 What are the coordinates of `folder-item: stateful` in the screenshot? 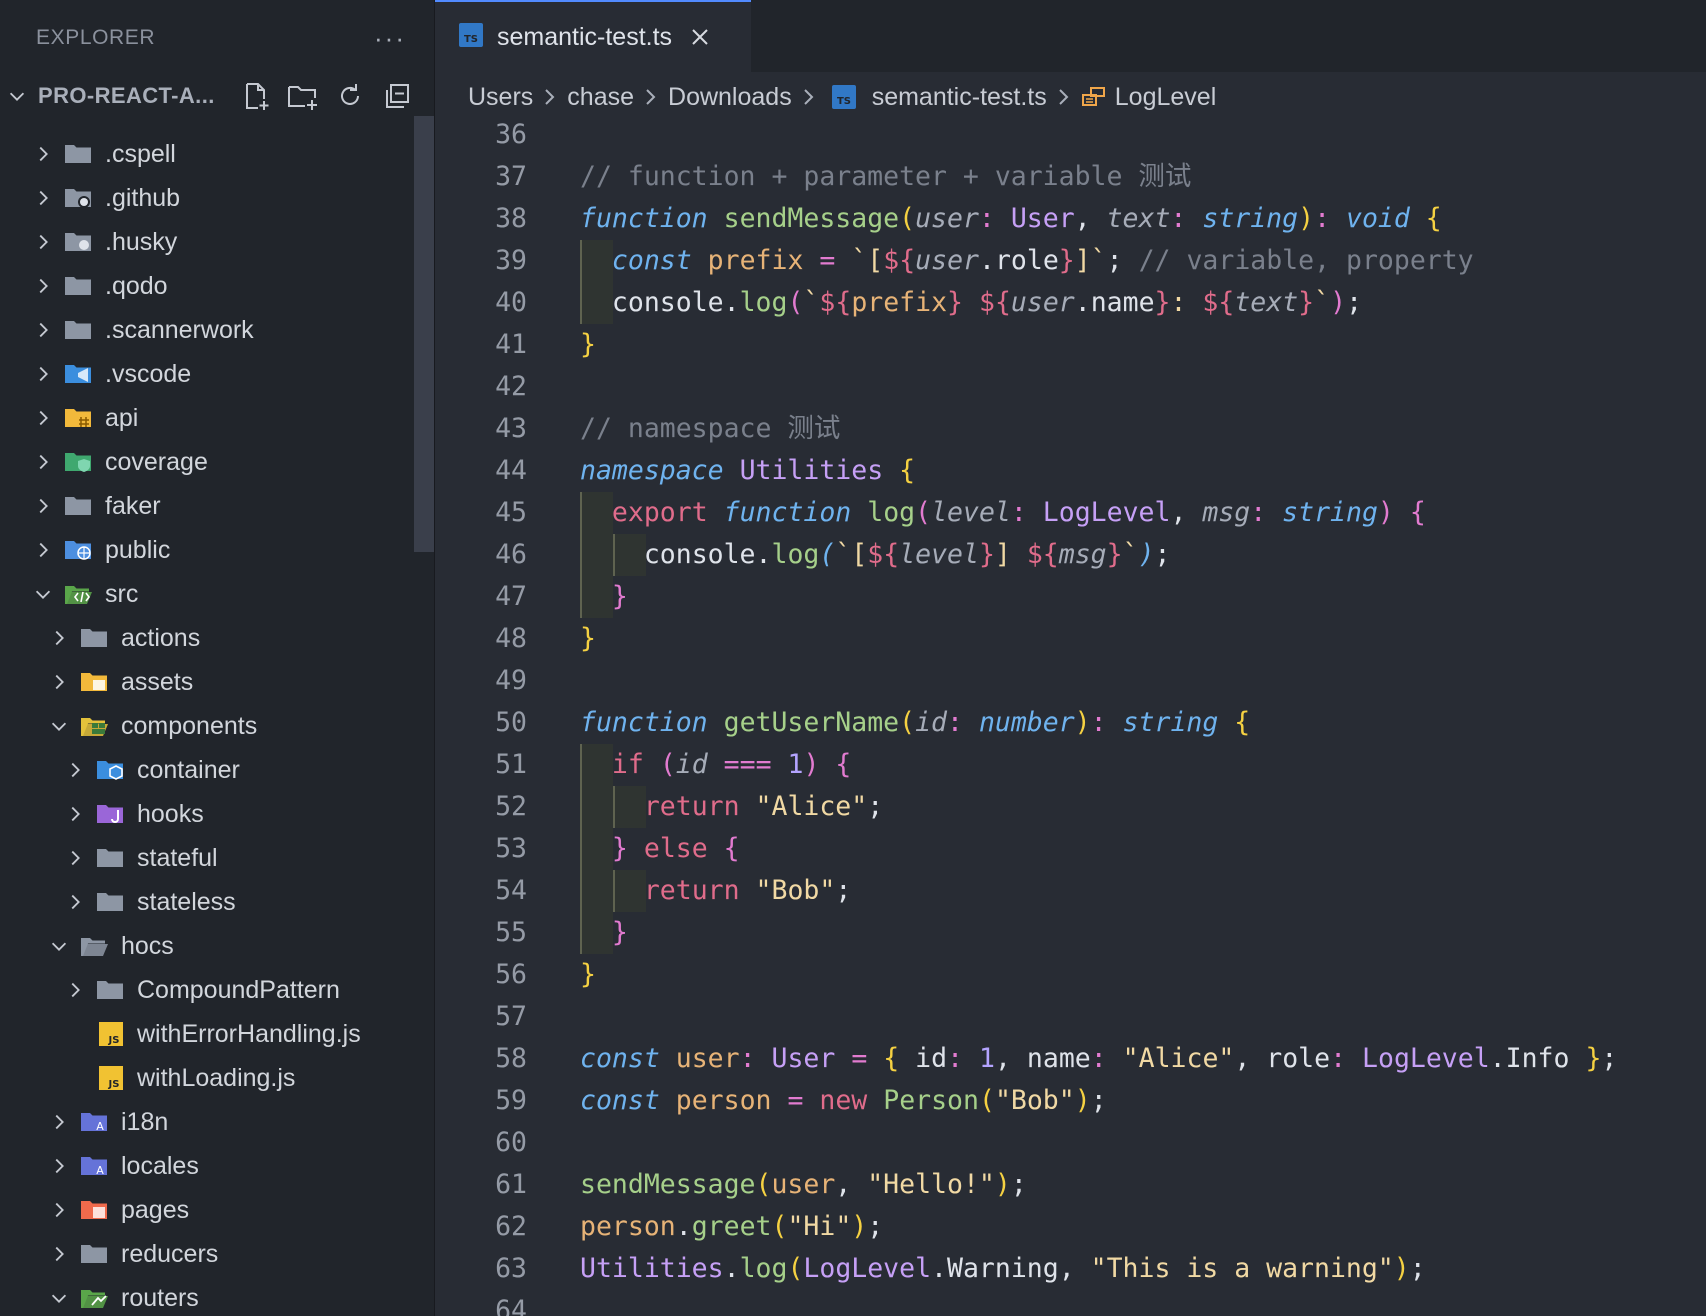 It's located at (217, 858).